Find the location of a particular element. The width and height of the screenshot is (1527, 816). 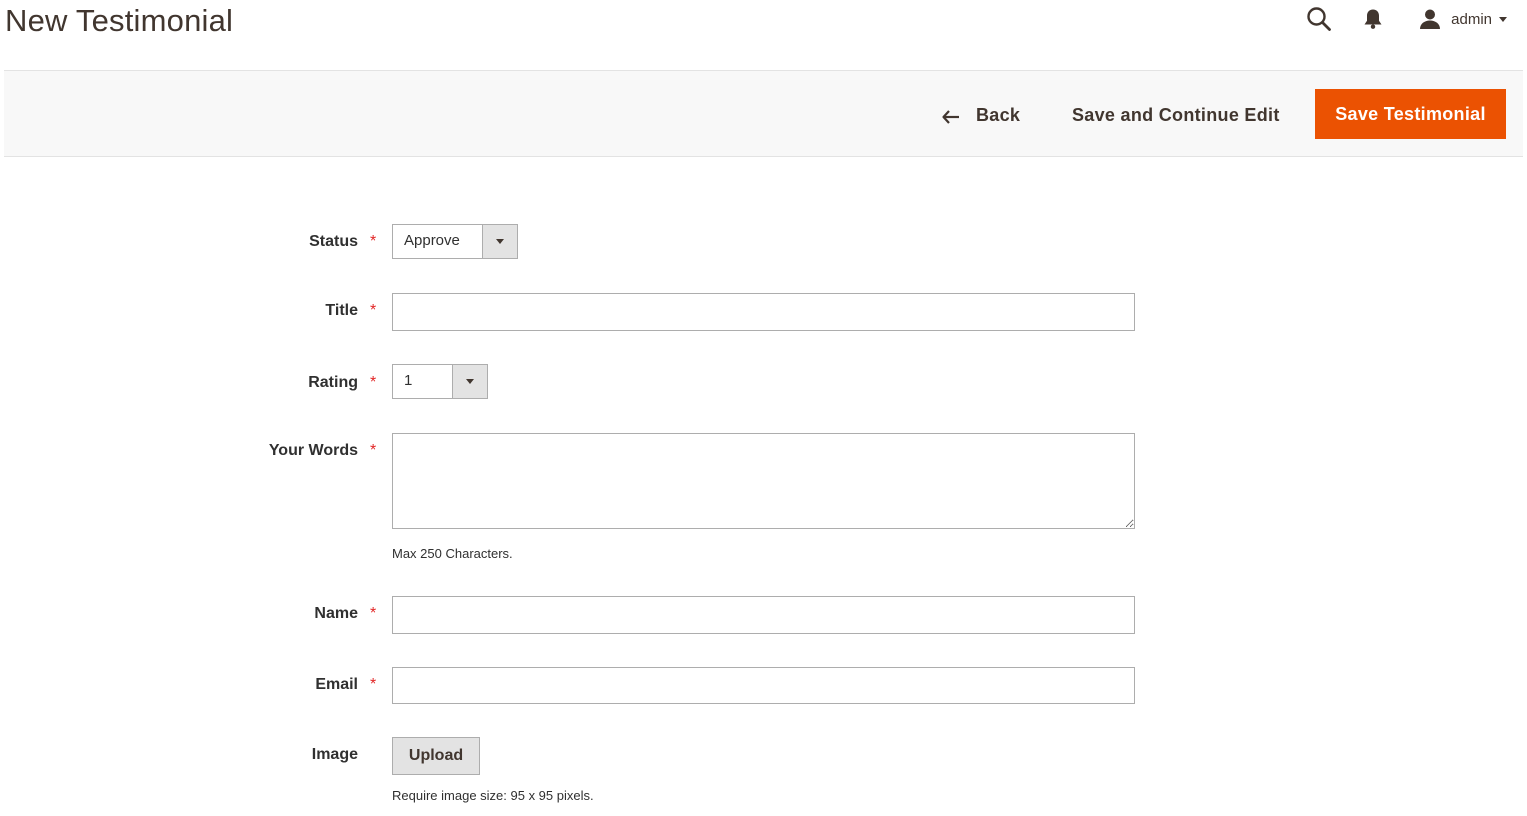

email-label: Email is located at coordinates (336, 684).